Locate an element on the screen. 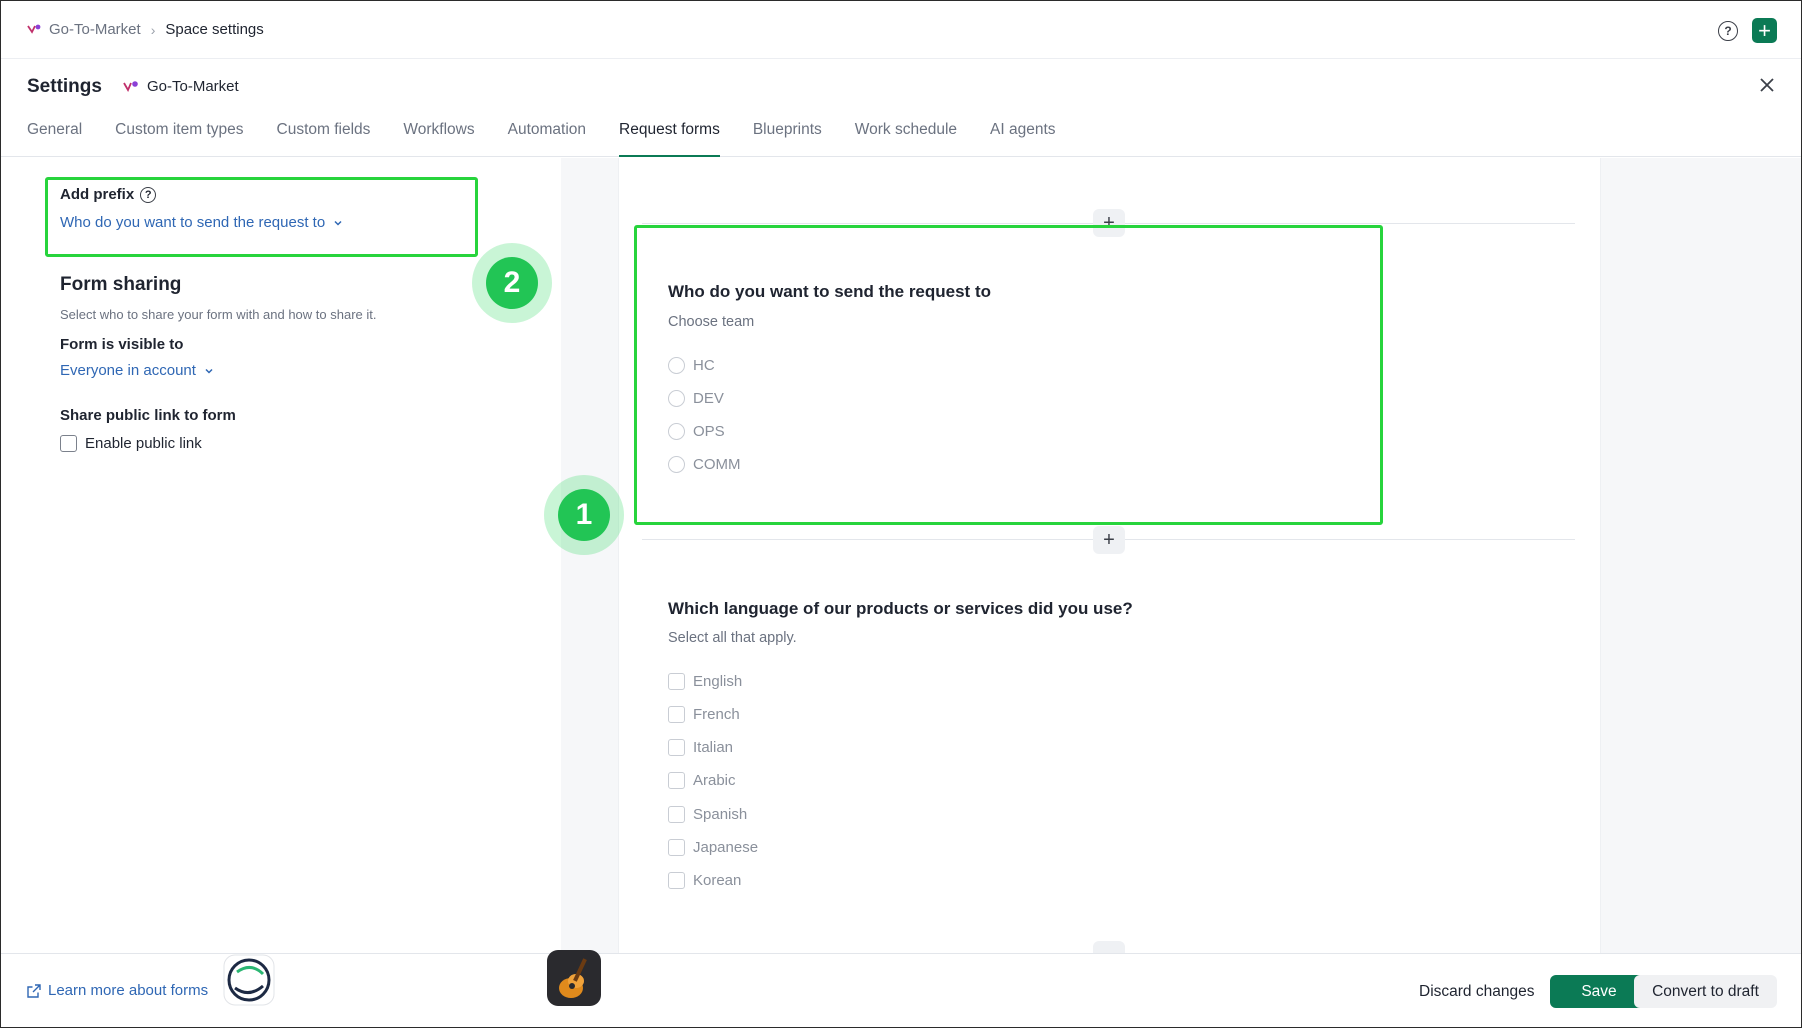 The image size is (1802, 1028). step-badge-1: 1 is located at coordinates (584, 515).